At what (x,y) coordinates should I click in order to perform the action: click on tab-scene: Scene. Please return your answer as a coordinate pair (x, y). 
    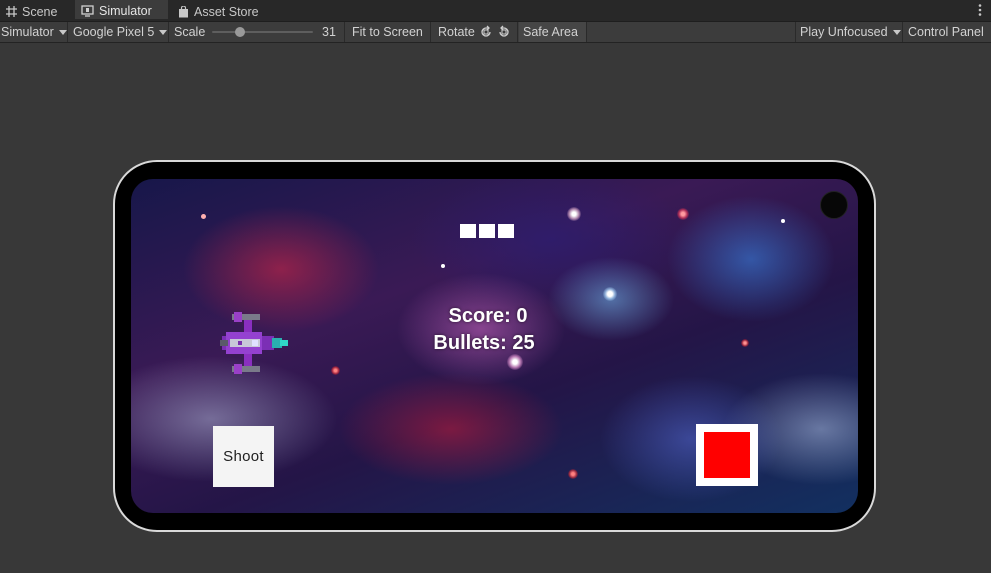
    Looking at the image, I should click on (35, 11).